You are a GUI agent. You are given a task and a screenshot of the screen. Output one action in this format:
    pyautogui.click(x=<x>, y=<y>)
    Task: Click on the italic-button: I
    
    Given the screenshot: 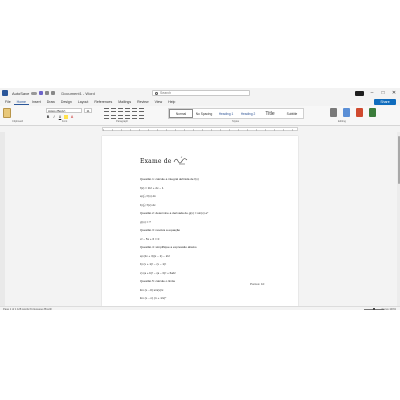 What is the action you would take?
    pyautogui.click(x=54, y=117)
    